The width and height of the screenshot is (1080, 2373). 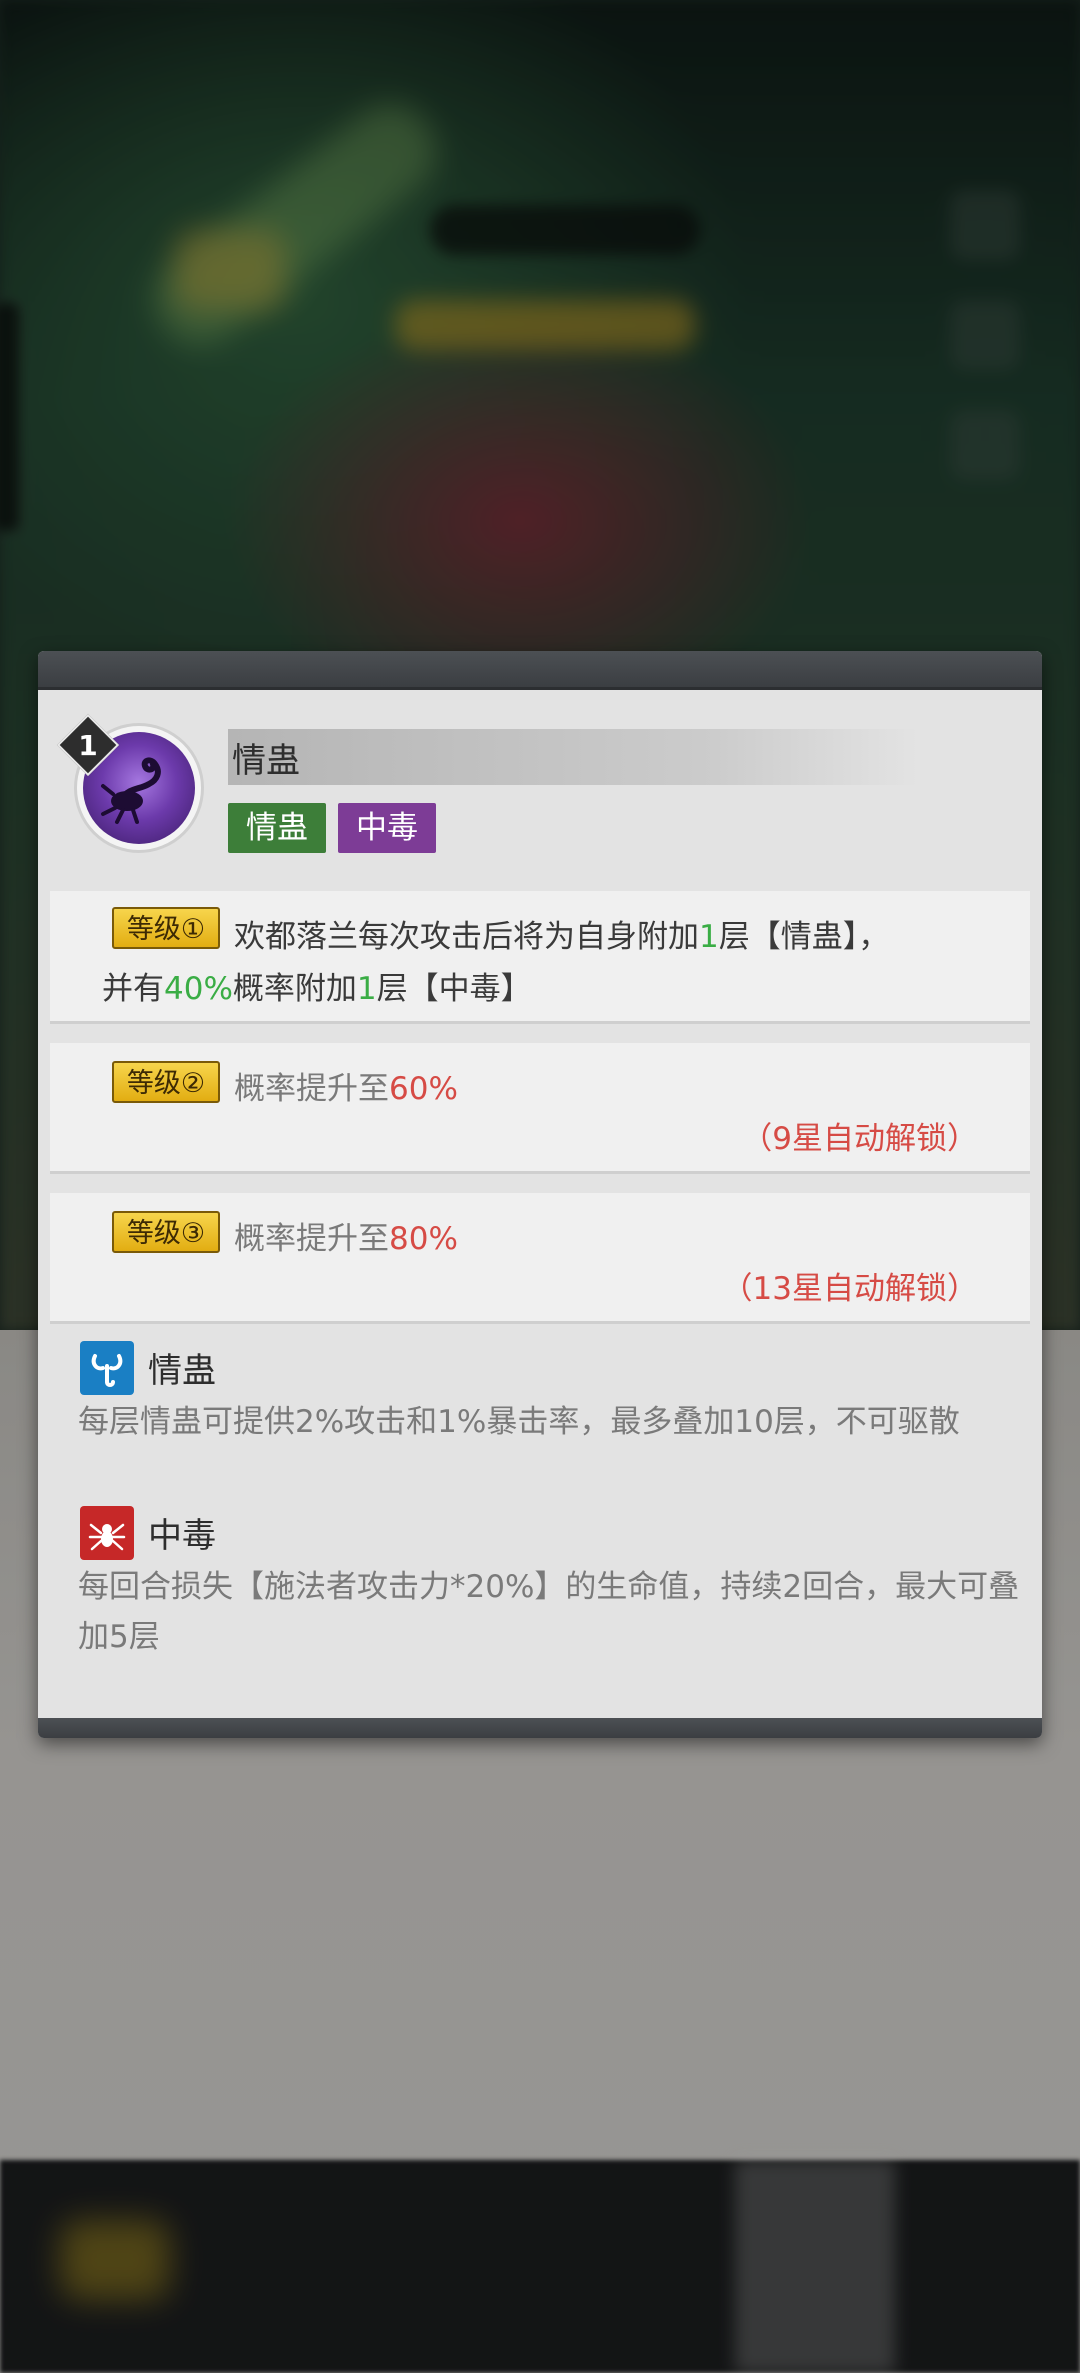 What do you see at coordinates (166, 928) in the screenshot?
I see `level-1-tag: 等级①` at bounding box center [166, 928].